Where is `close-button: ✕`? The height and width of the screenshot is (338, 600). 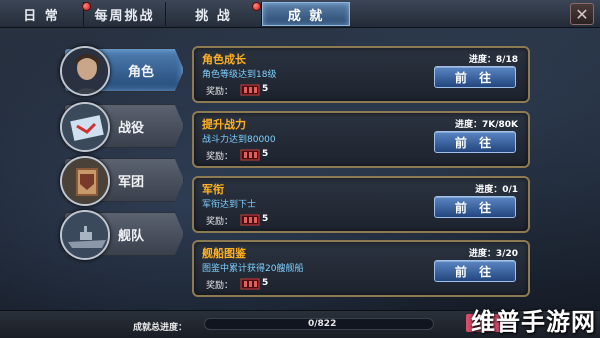 close-button: ✕ is located at coordinates (582, 14).